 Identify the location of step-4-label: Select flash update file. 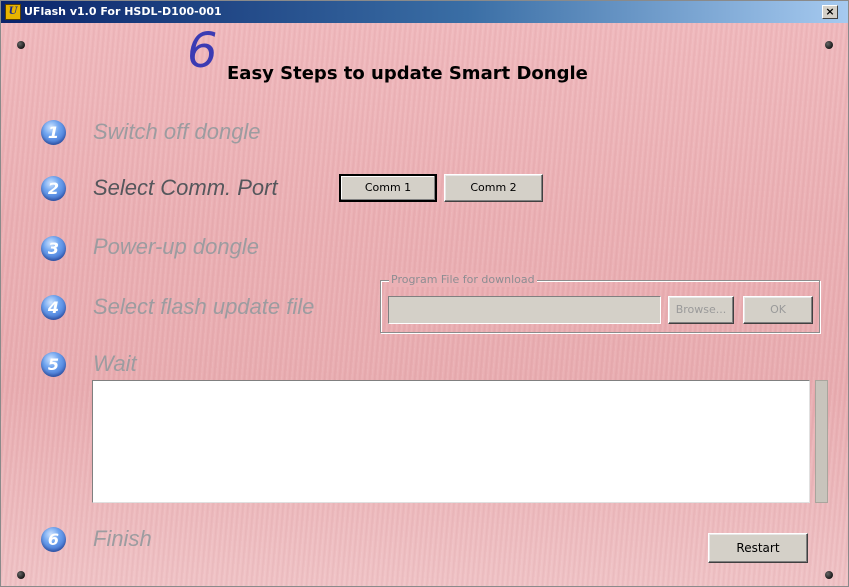
(204, 306).